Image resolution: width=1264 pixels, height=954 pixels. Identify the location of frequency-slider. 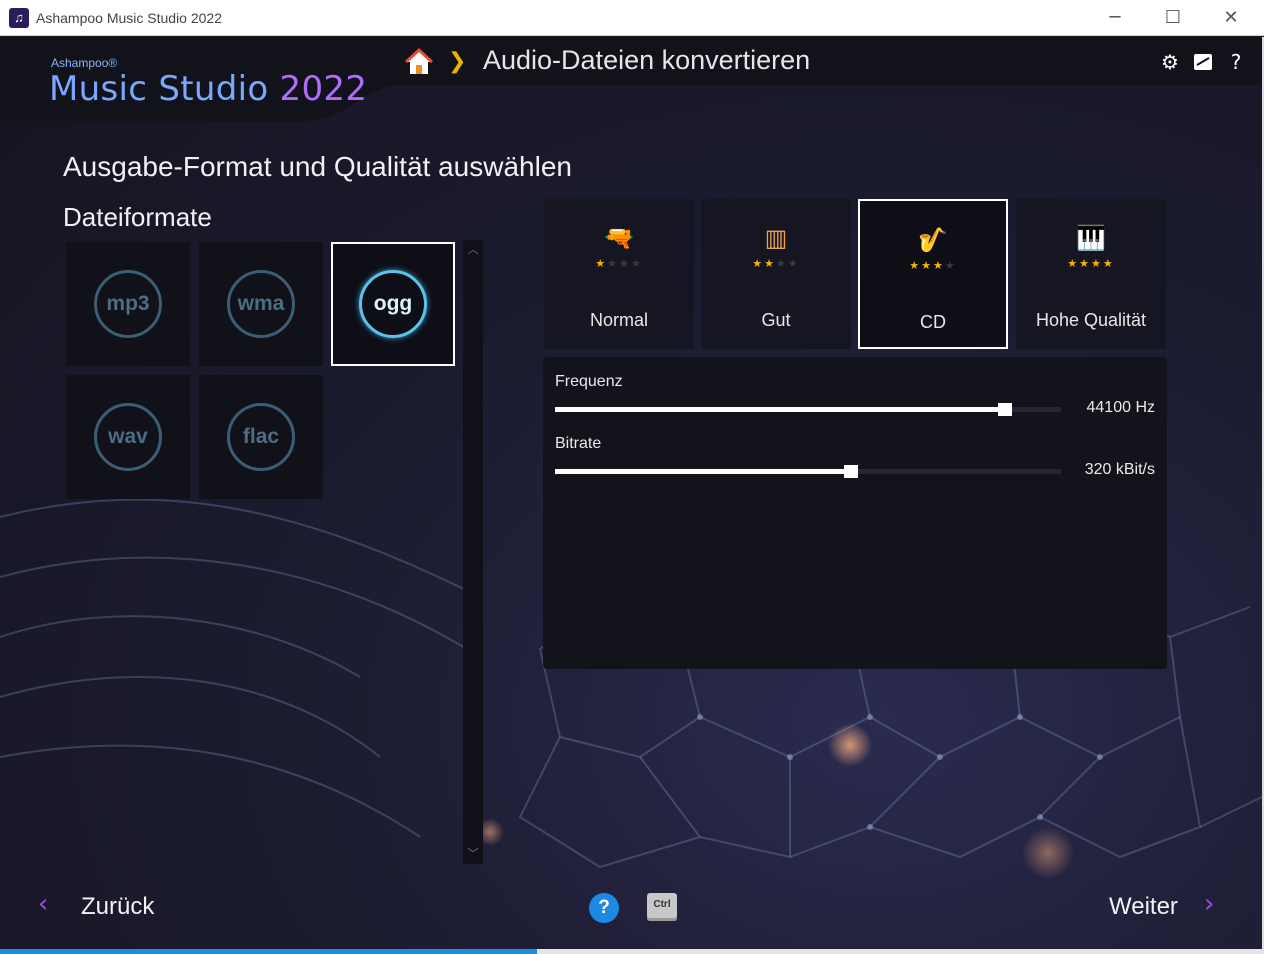
(808, 409).